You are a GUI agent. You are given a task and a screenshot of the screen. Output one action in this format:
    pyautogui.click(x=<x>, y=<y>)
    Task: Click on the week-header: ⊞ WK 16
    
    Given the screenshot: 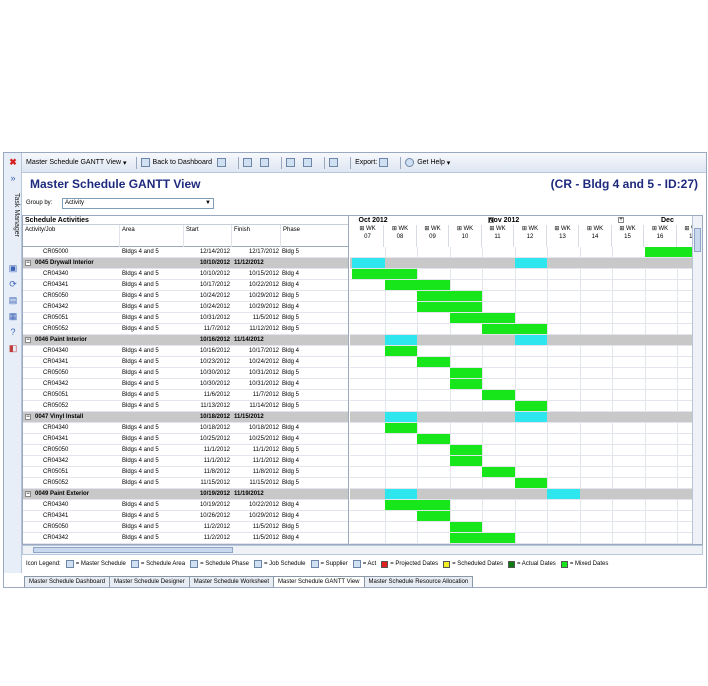 What is the action you would take?
    pyautogui.click(x=661, y=236)
    